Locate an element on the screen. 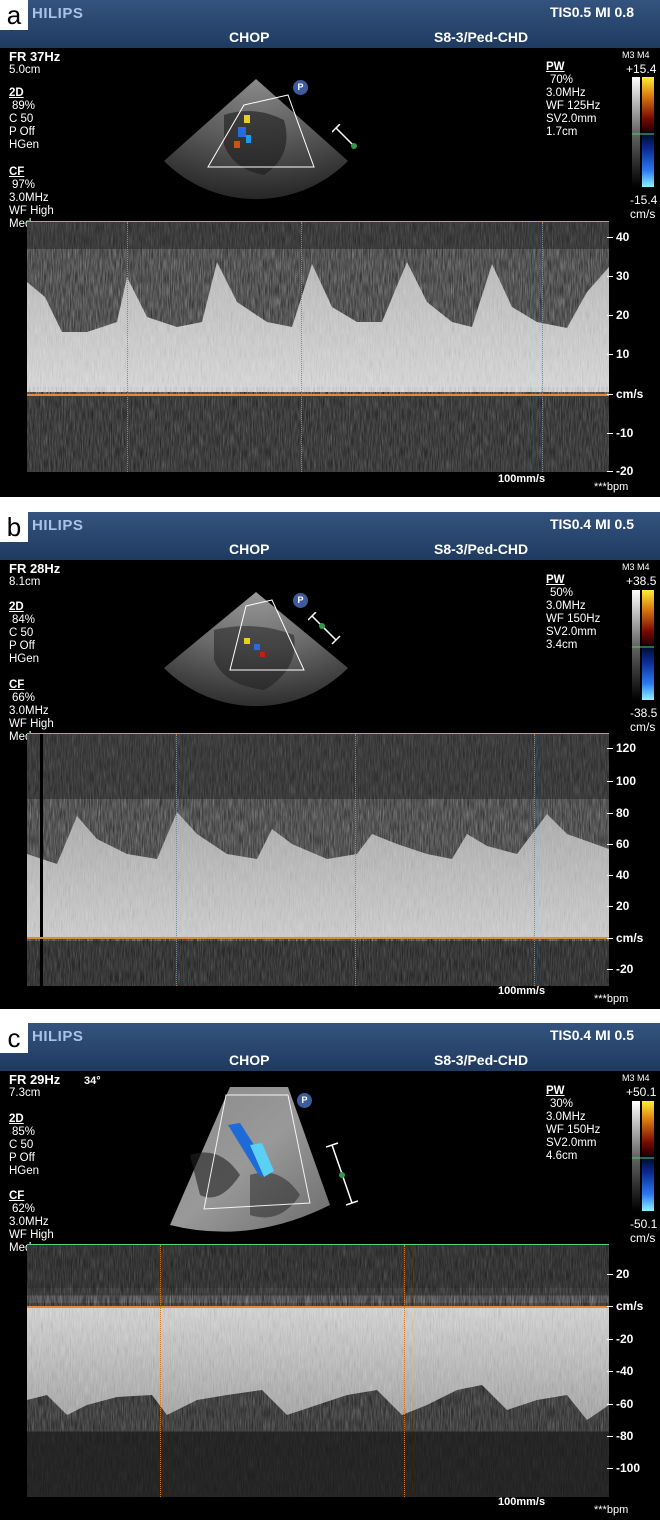 The image size is (660, 1520). frame-rate: FR 29Hz is located at coordinates (35, 1079).